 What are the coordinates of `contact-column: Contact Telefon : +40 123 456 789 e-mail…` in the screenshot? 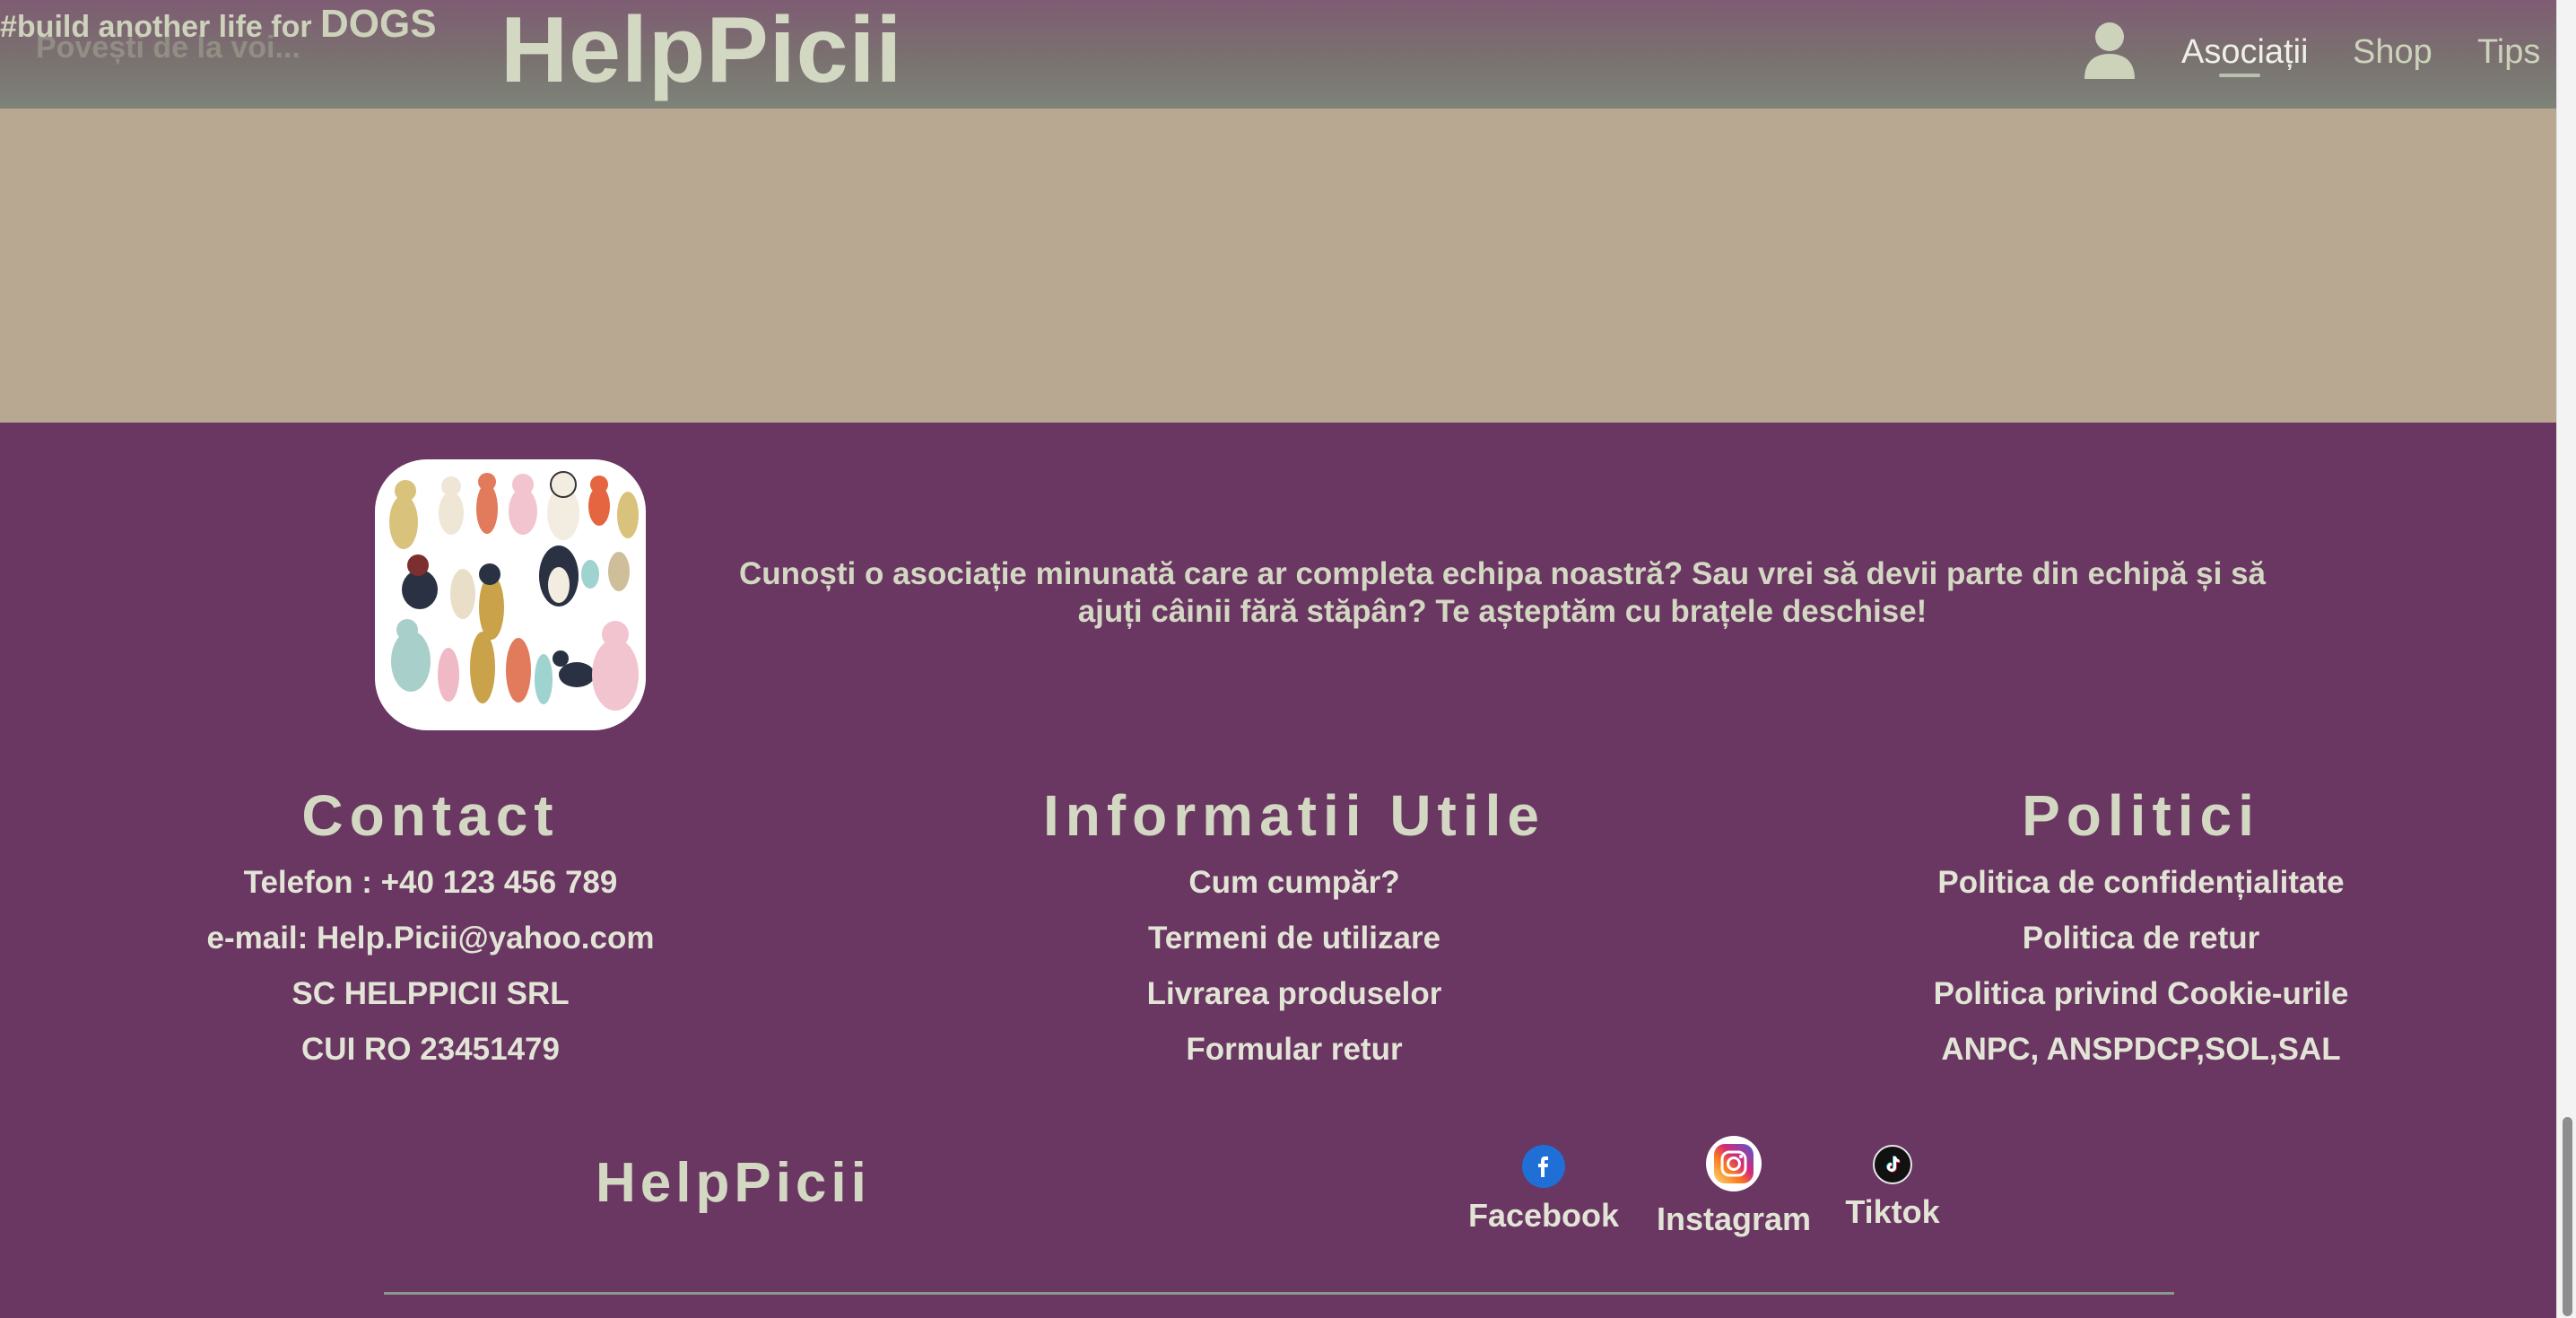 It's located at (430, 929).